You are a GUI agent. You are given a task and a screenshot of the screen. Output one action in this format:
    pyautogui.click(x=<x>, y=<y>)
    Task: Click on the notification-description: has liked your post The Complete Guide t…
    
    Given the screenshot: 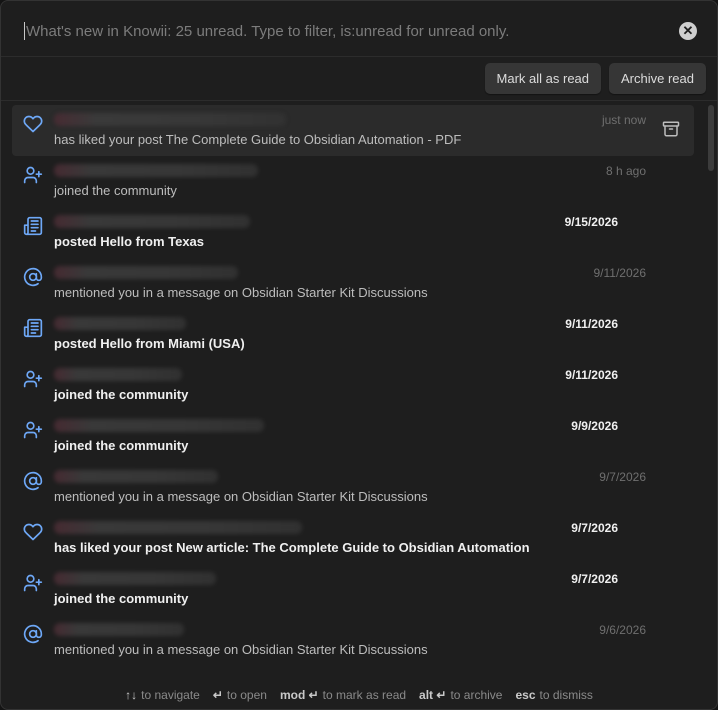 What is the action you would take?
    pyautogui.click(x=258, y=139)
    